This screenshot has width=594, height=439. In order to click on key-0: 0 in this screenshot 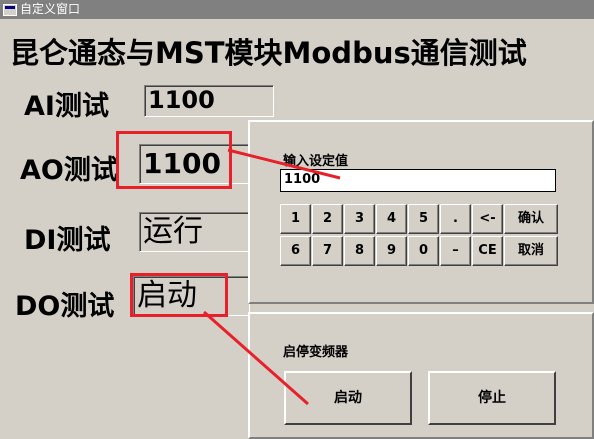, I will do `click(423, 251)`.